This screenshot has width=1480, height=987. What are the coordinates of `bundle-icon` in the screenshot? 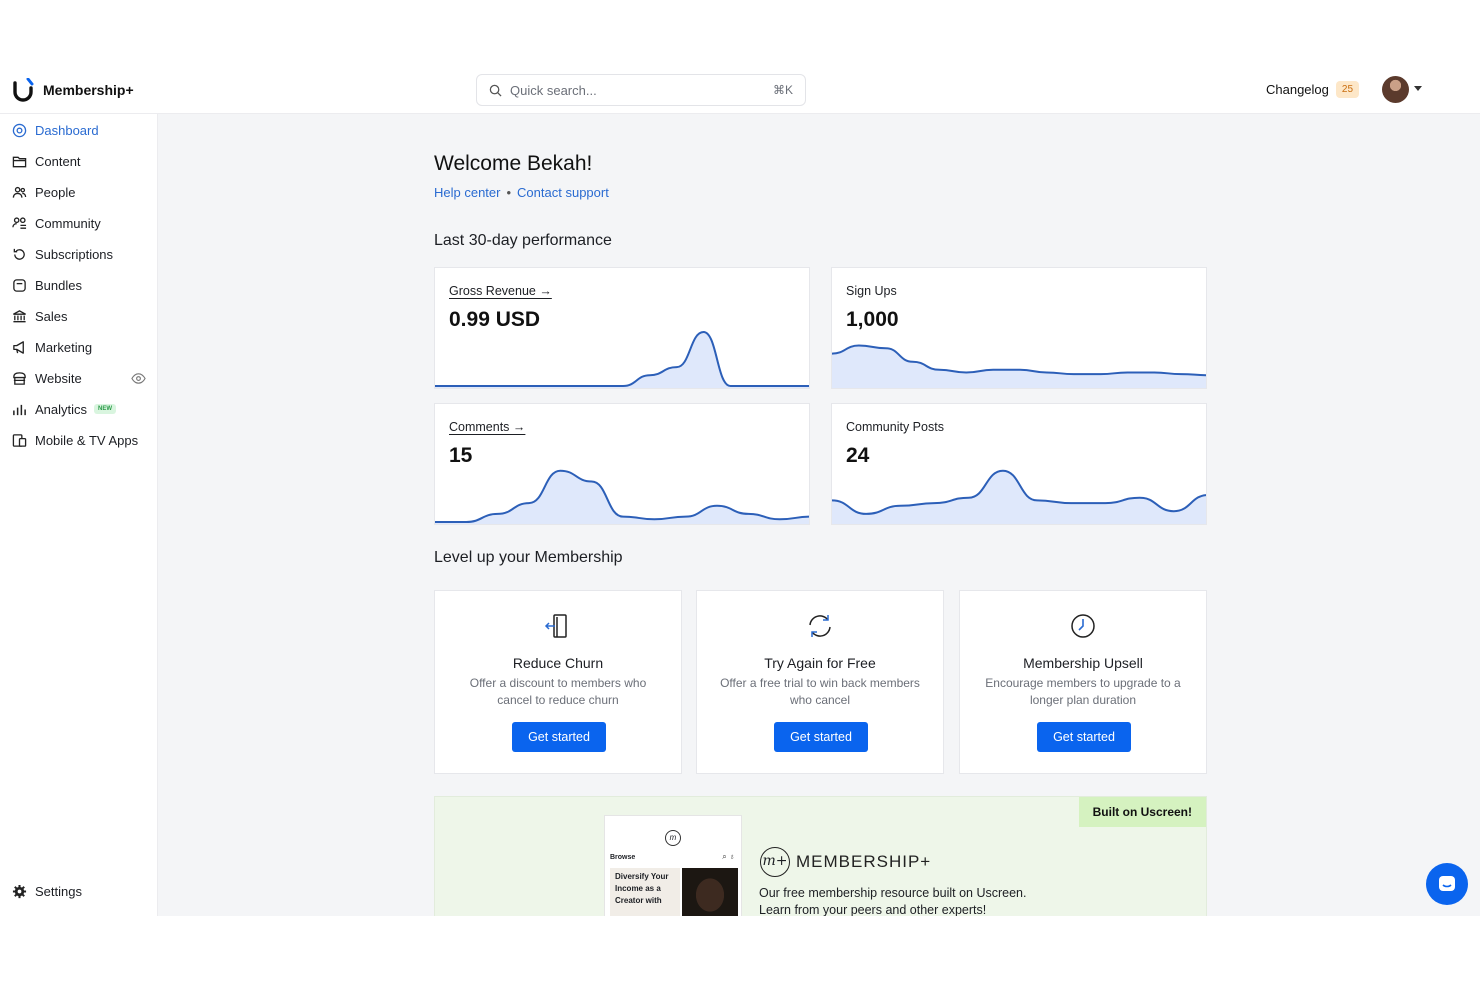 It's located at (19, 285).